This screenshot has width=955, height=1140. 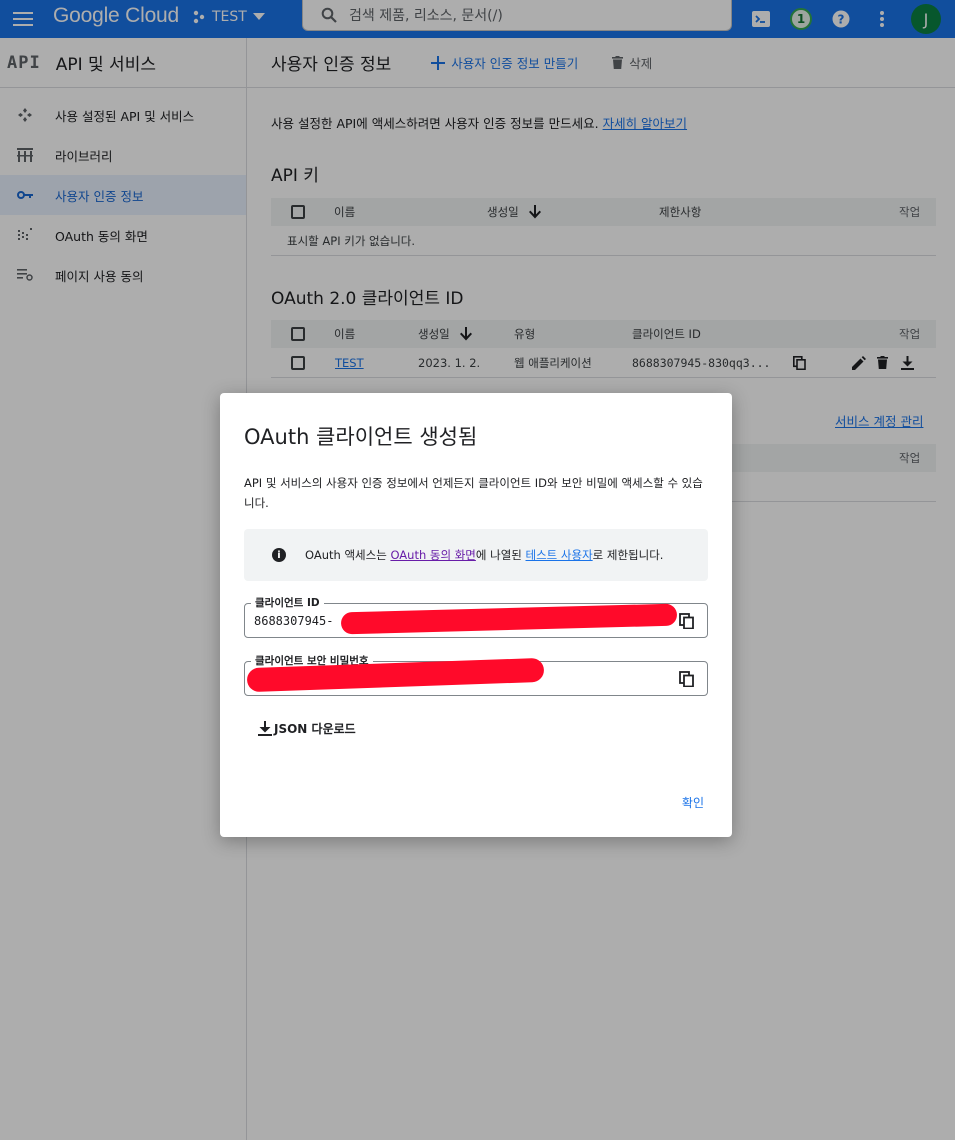 I want to click on client-id-label: 클라이언트 ID, so click(x=287, y=602).